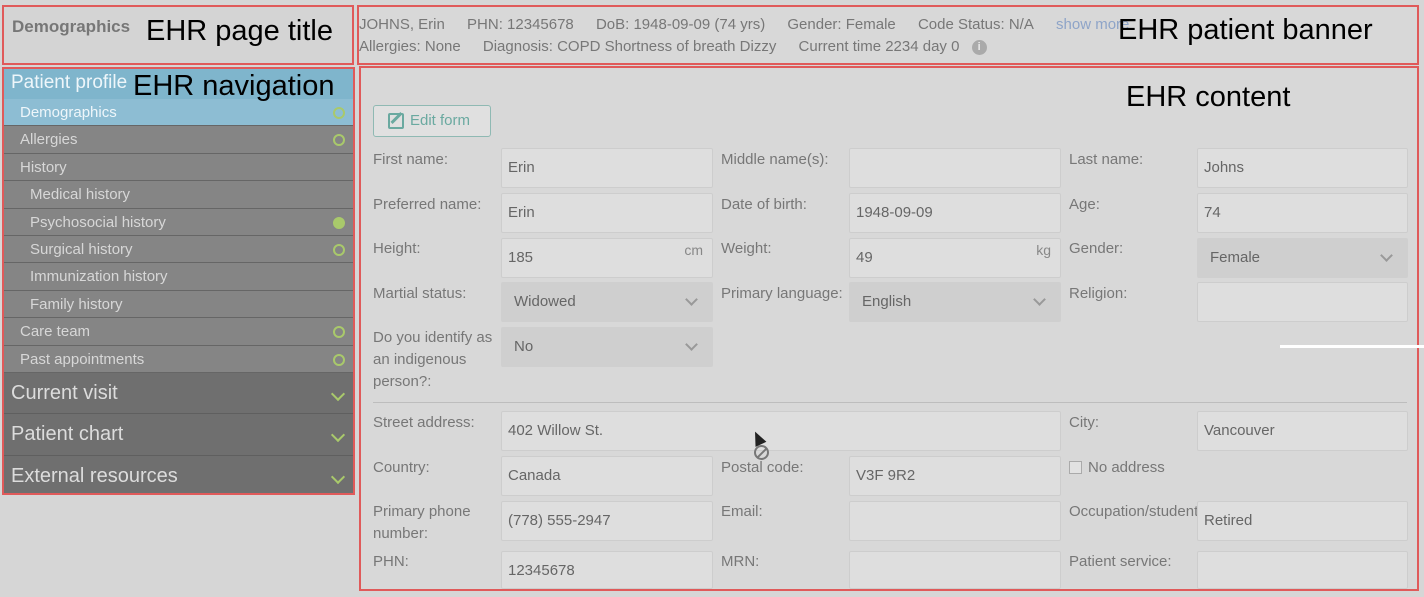  Describe the element at coordinates (545, 301) in the screenshot. I see `marital-status-value: Widowed` at that location.